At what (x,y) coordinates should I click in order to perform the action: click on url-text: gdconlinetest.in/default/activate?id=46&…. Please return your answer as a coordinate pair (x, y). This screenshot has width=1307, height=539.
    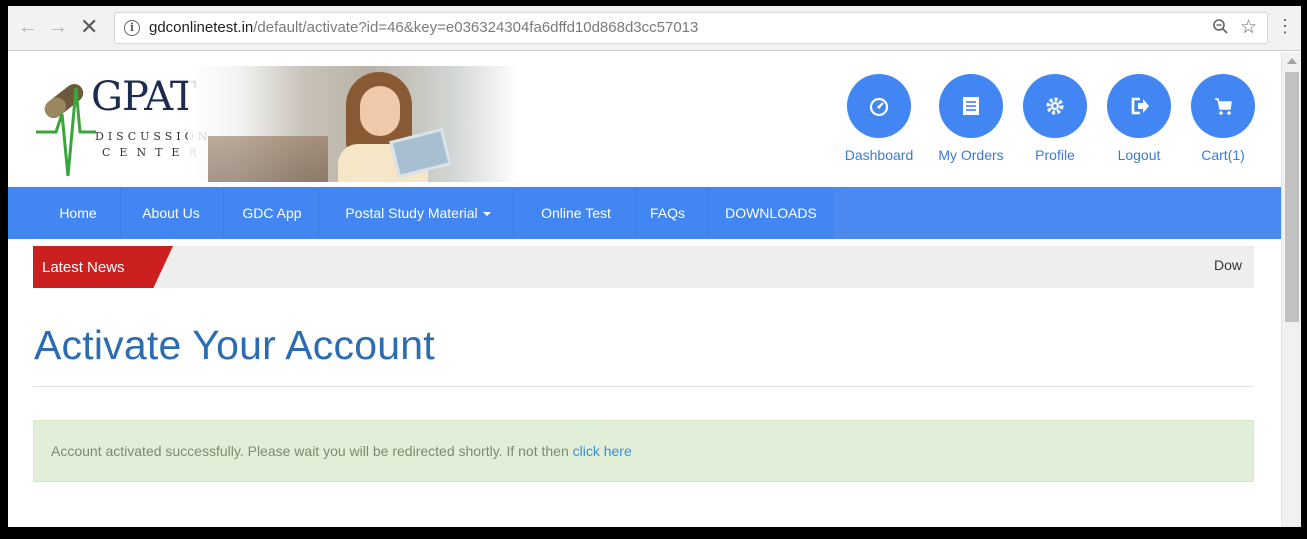
    Looking at the image, I should click on (423, 28).